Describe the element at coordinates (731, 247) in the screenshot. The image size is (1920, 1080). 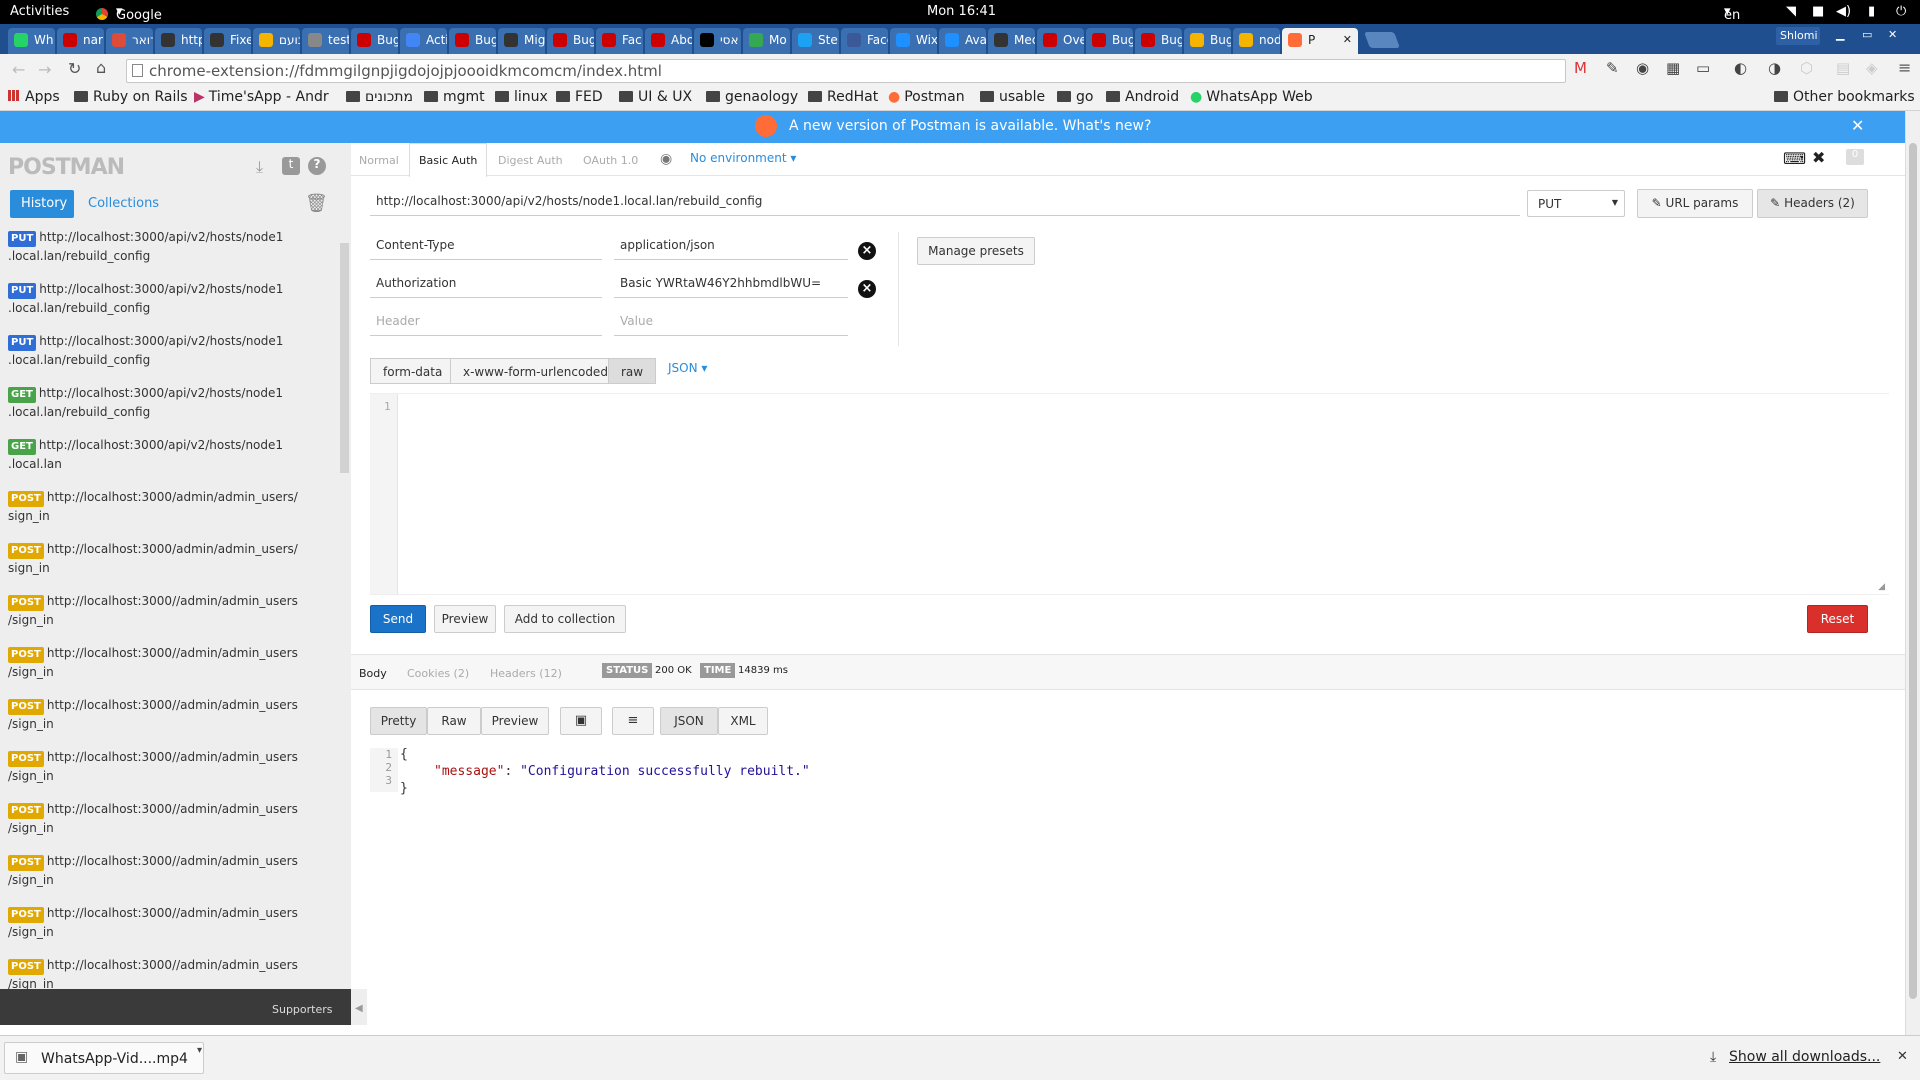
I see `header-value-input: application/json` at that location.